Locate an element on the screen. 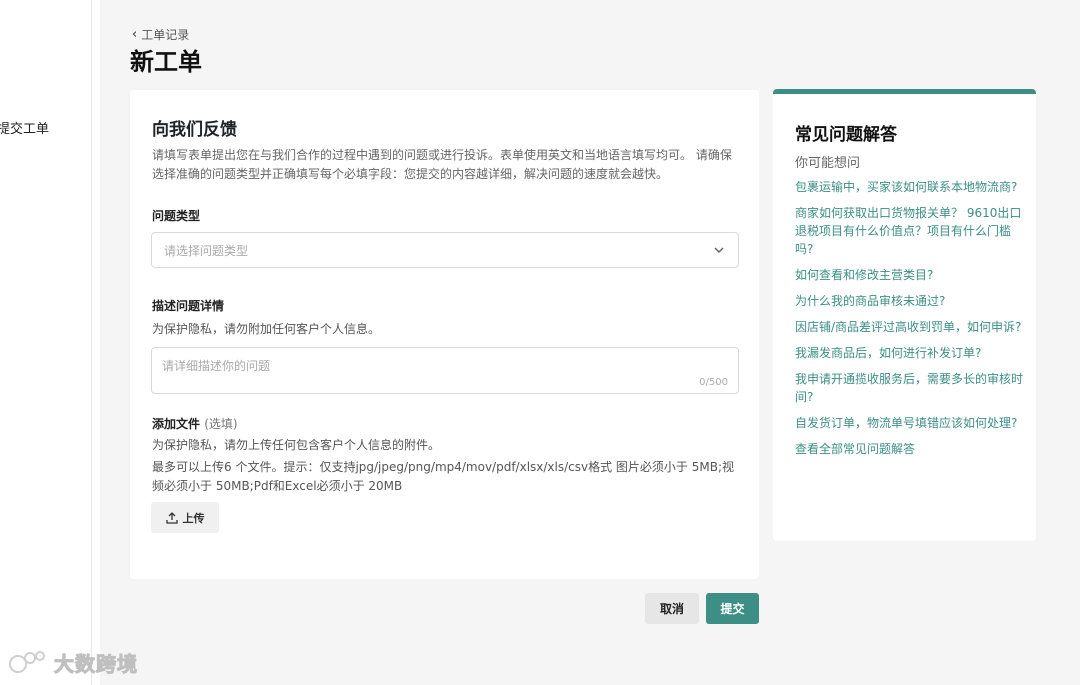  chevron-left-icon: ‹ is located at coordinates (135, 34).